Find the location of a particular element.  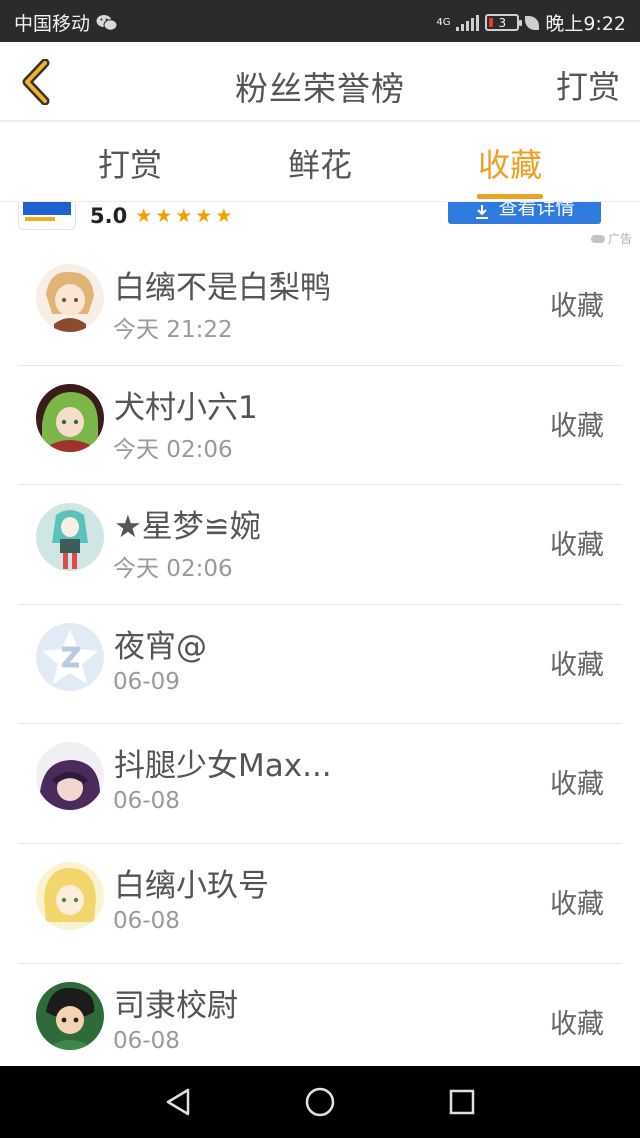

status-bar-left: 中国移动 is located at coordinates (66, 22).